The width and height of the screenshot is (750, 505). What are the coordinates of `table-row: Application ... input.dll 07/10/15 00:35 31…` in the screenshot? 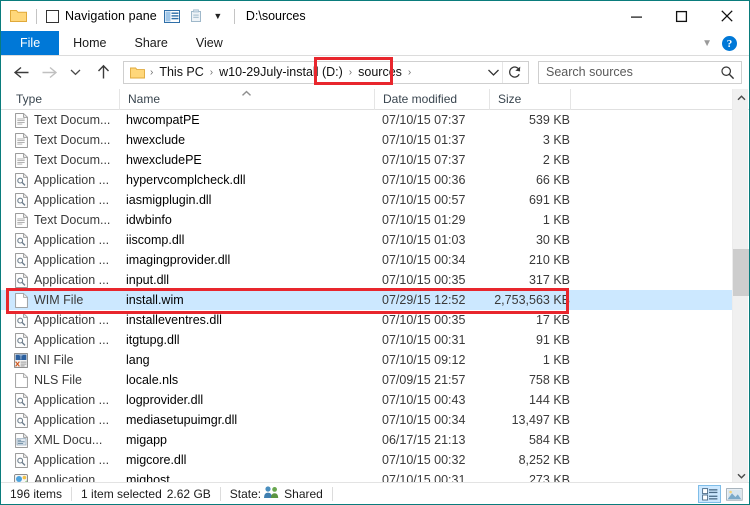 It's located at (366, 280).